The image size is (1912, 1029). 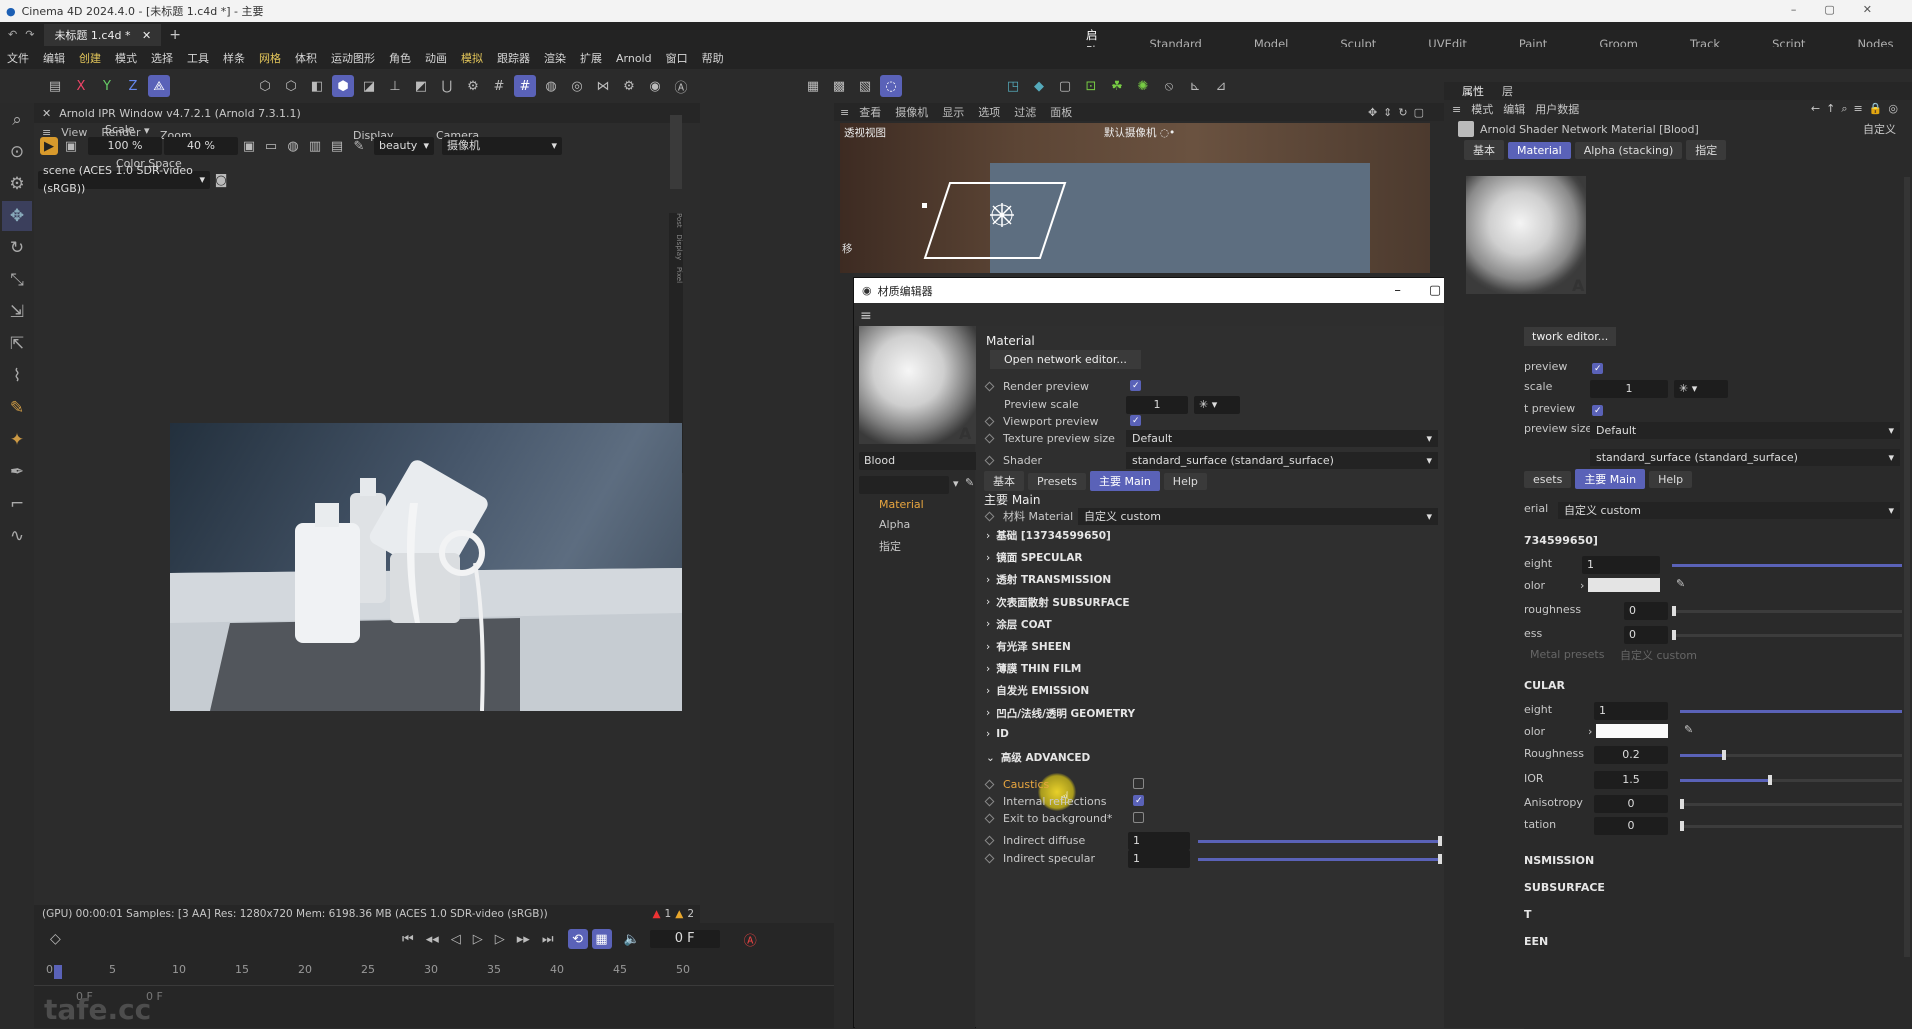 I want to click on compare-icon: ▤, so click(x=337, y=146).